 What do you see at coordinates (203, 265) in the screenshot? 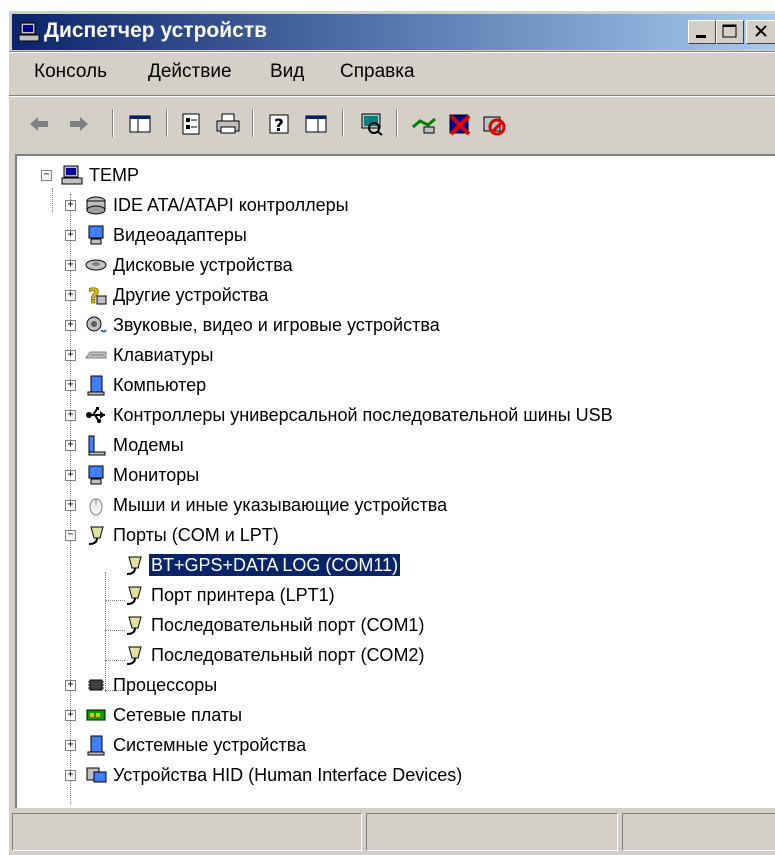
I see `tree-item-label: Дисковые устройства` at bounding box center [203, 265].